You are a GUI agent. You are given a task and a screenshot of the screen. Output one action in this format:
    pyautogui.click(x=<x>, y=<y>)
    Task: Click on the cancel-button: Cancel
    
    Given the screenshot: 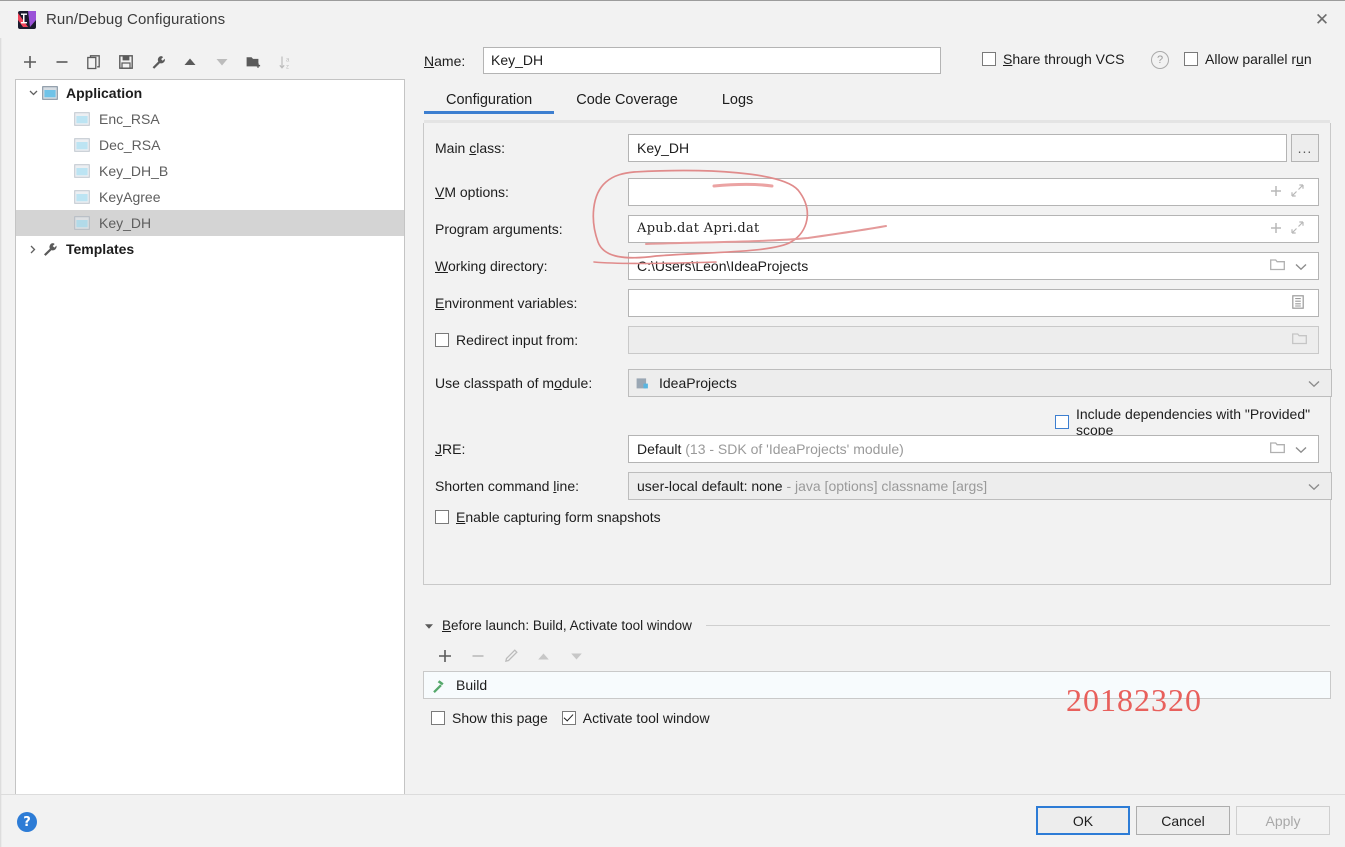 What is the action you would take?
    pyautogui.click(x=1183, y=820)
    